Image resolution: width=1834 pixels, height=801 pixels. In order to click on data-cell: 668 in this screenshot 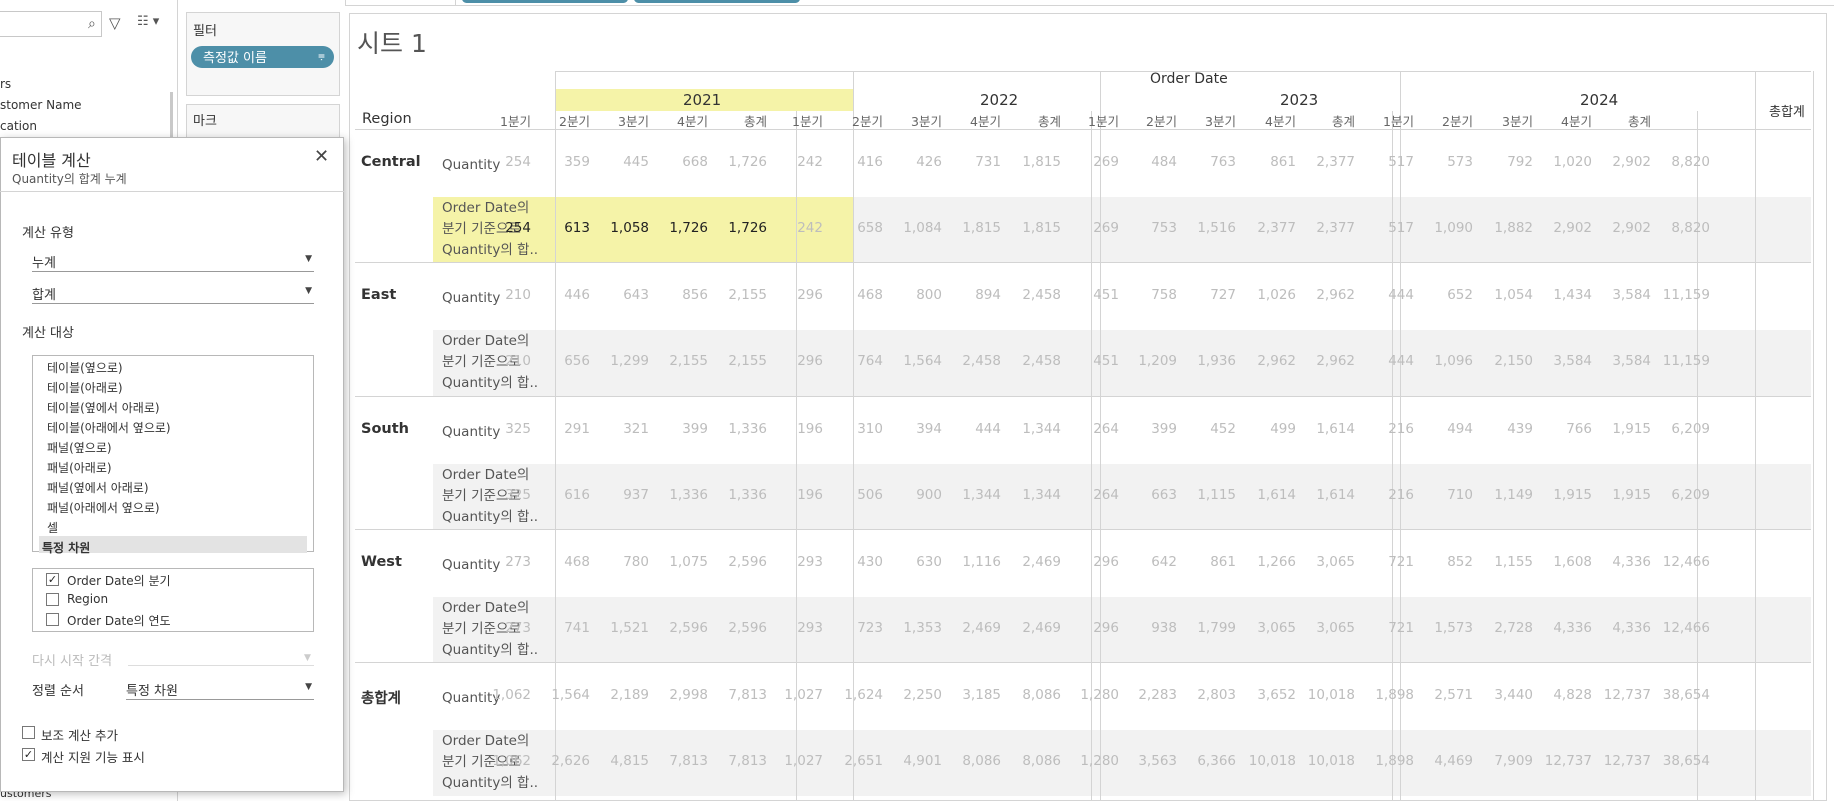, I will do `click(679, 162)`.